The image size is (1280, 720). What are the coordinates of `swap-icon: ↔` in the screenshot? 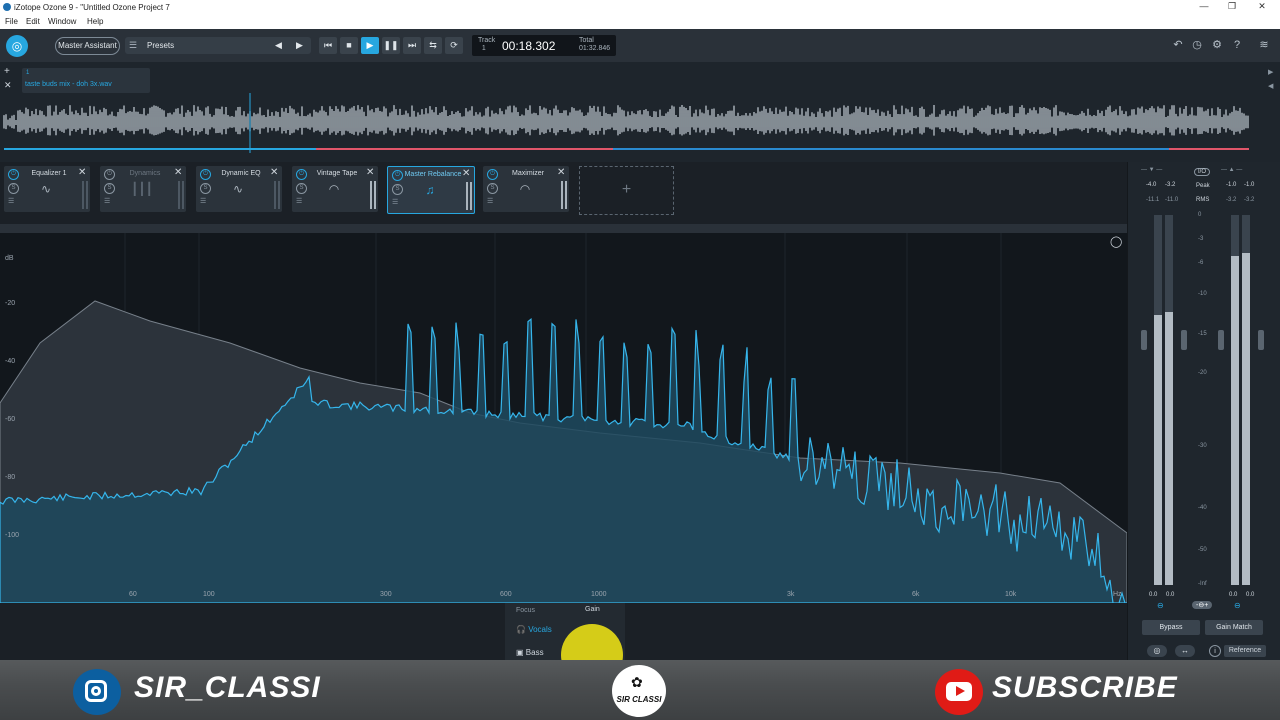 It's located at (1185, 651).